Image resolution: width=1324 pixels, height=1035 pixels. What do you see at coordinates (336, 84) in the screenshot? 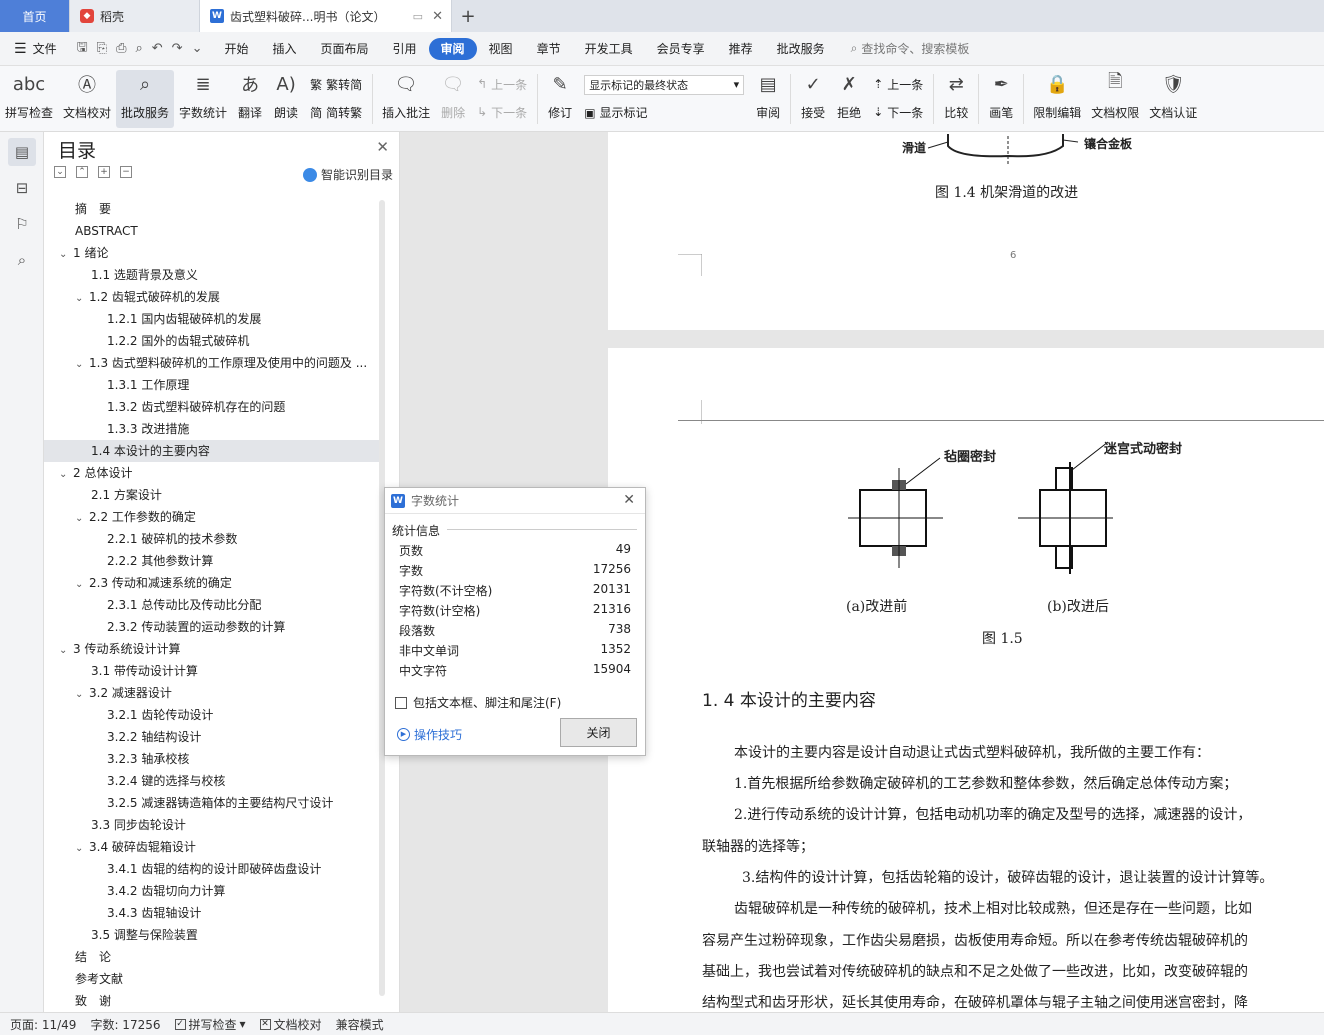
I see `trad-to-simp-button: 繁繁转简` at bounding box center [336, 84].